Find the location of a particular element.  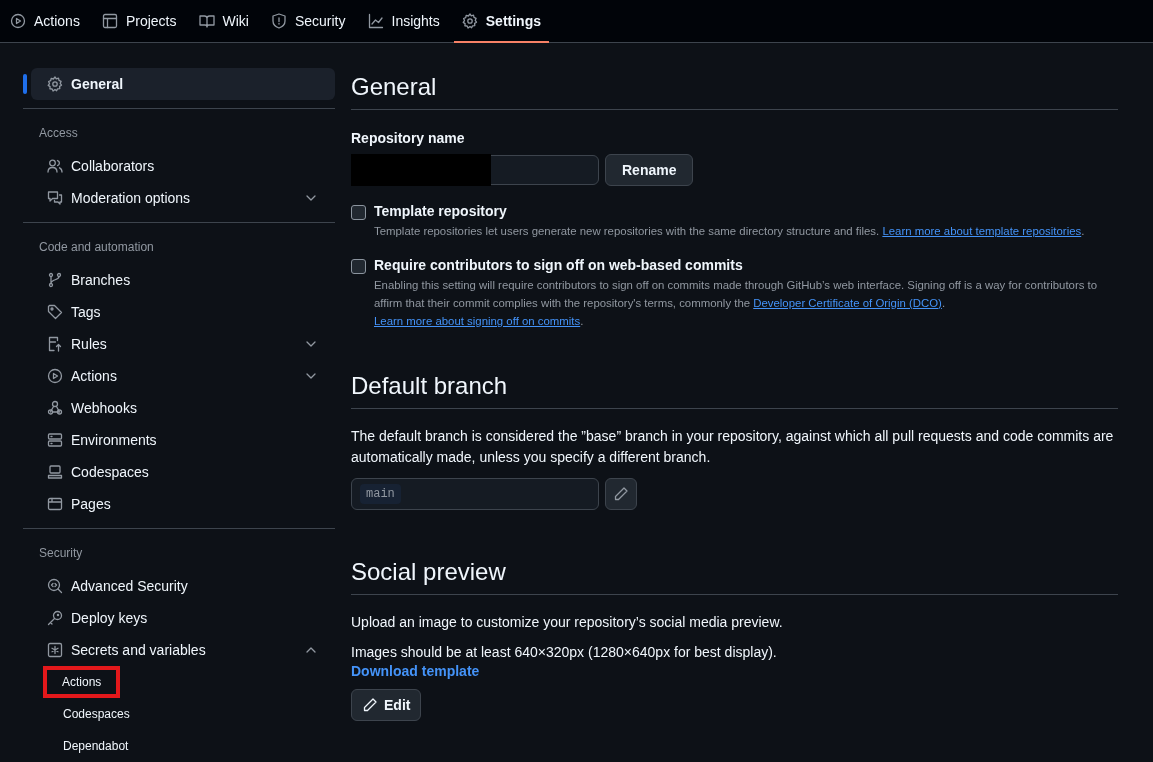

section-heading: Access is located at coordinates (58, 133).